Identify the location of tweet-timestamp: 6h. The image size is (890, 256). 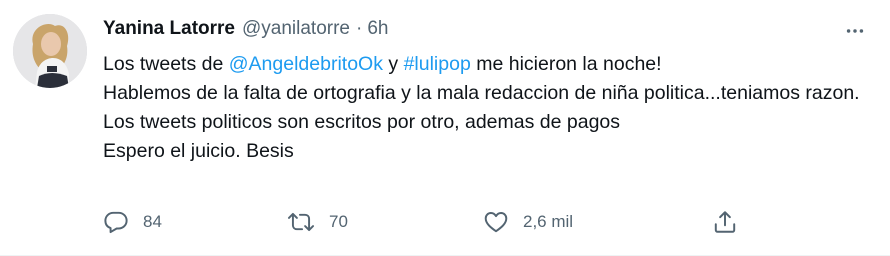
(377, 29).